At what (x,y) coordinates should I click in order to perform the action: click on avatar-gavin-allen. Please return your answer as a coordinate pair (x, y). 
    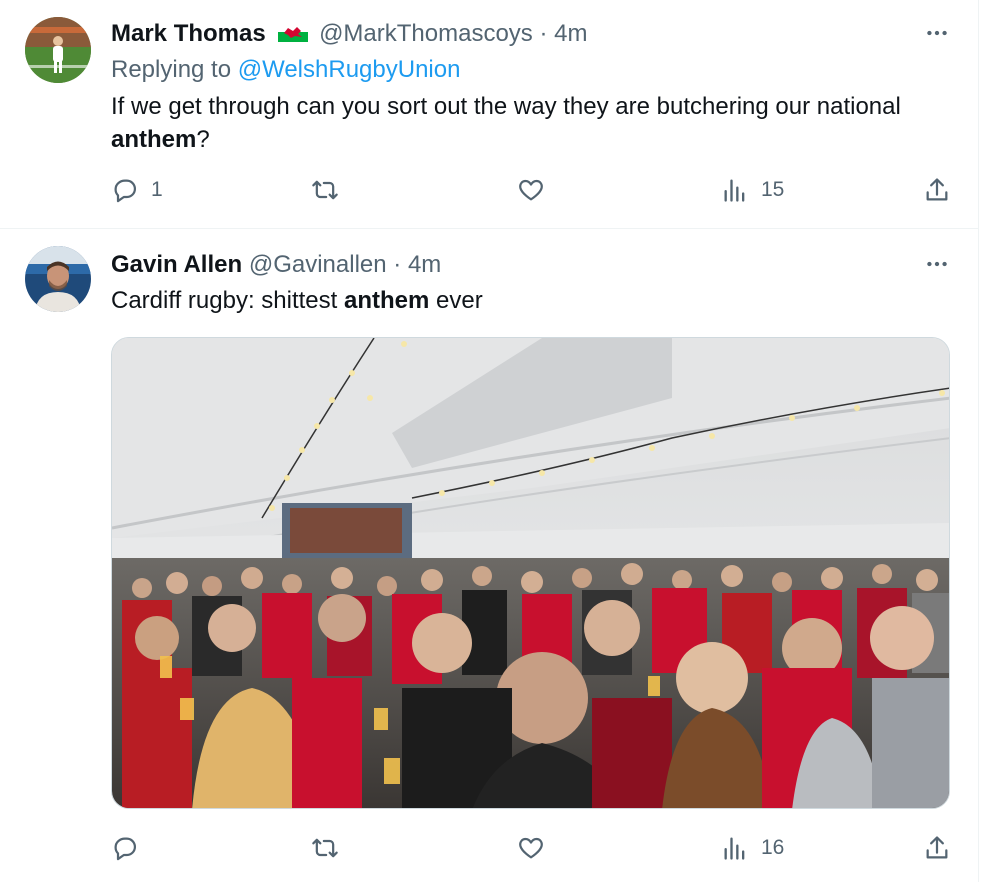
    Looking at the image, I should click on (58, 279).